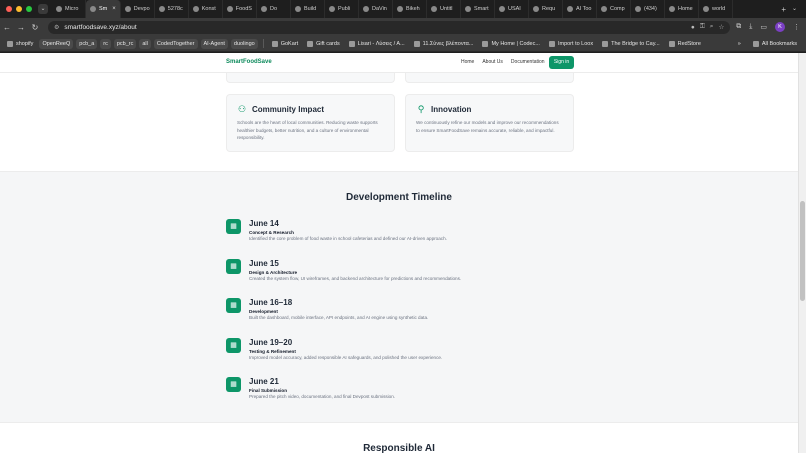 This screenshot has width=806, height=453. Describe the element at coordinates (750, 27) in the screenshot. I see `download-icon: ⤓` at that location.